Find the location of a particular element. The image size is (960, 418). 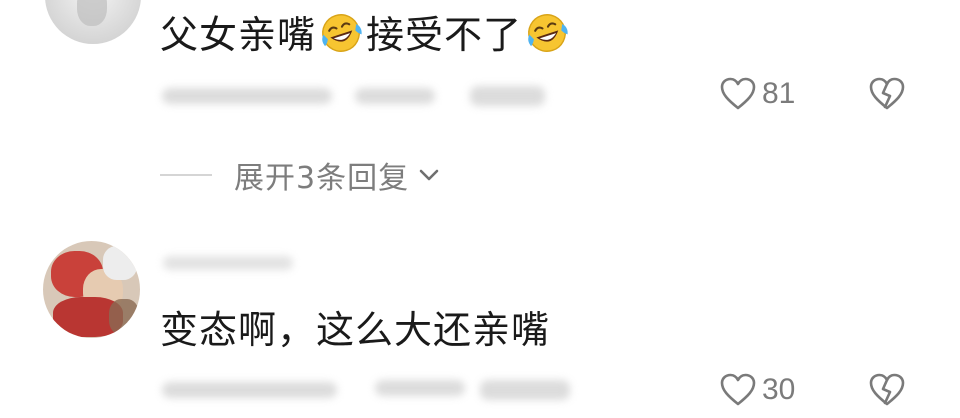

like-button: 81 is located at coordinates (756, 94).